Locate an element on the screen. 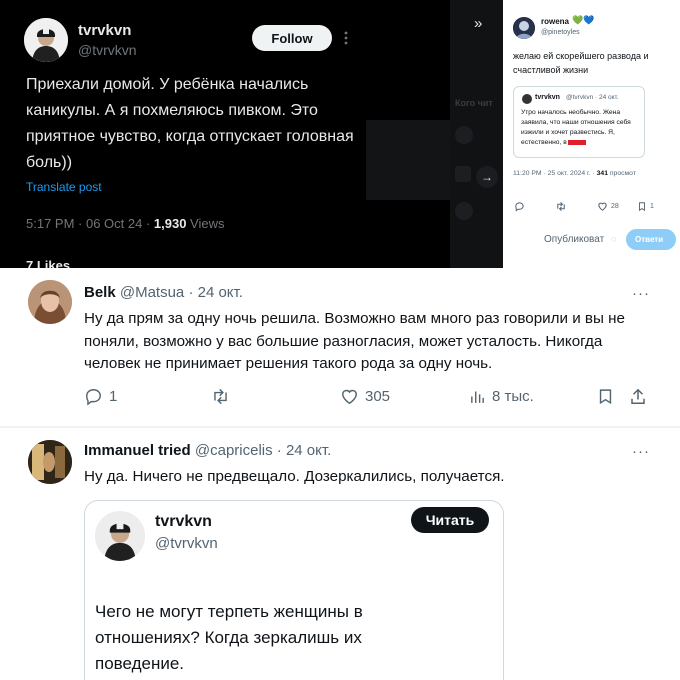 This screenshot has height=680, width=680. quoted-author-handle: @tvrvkvn is located at coordinates (186, 543).